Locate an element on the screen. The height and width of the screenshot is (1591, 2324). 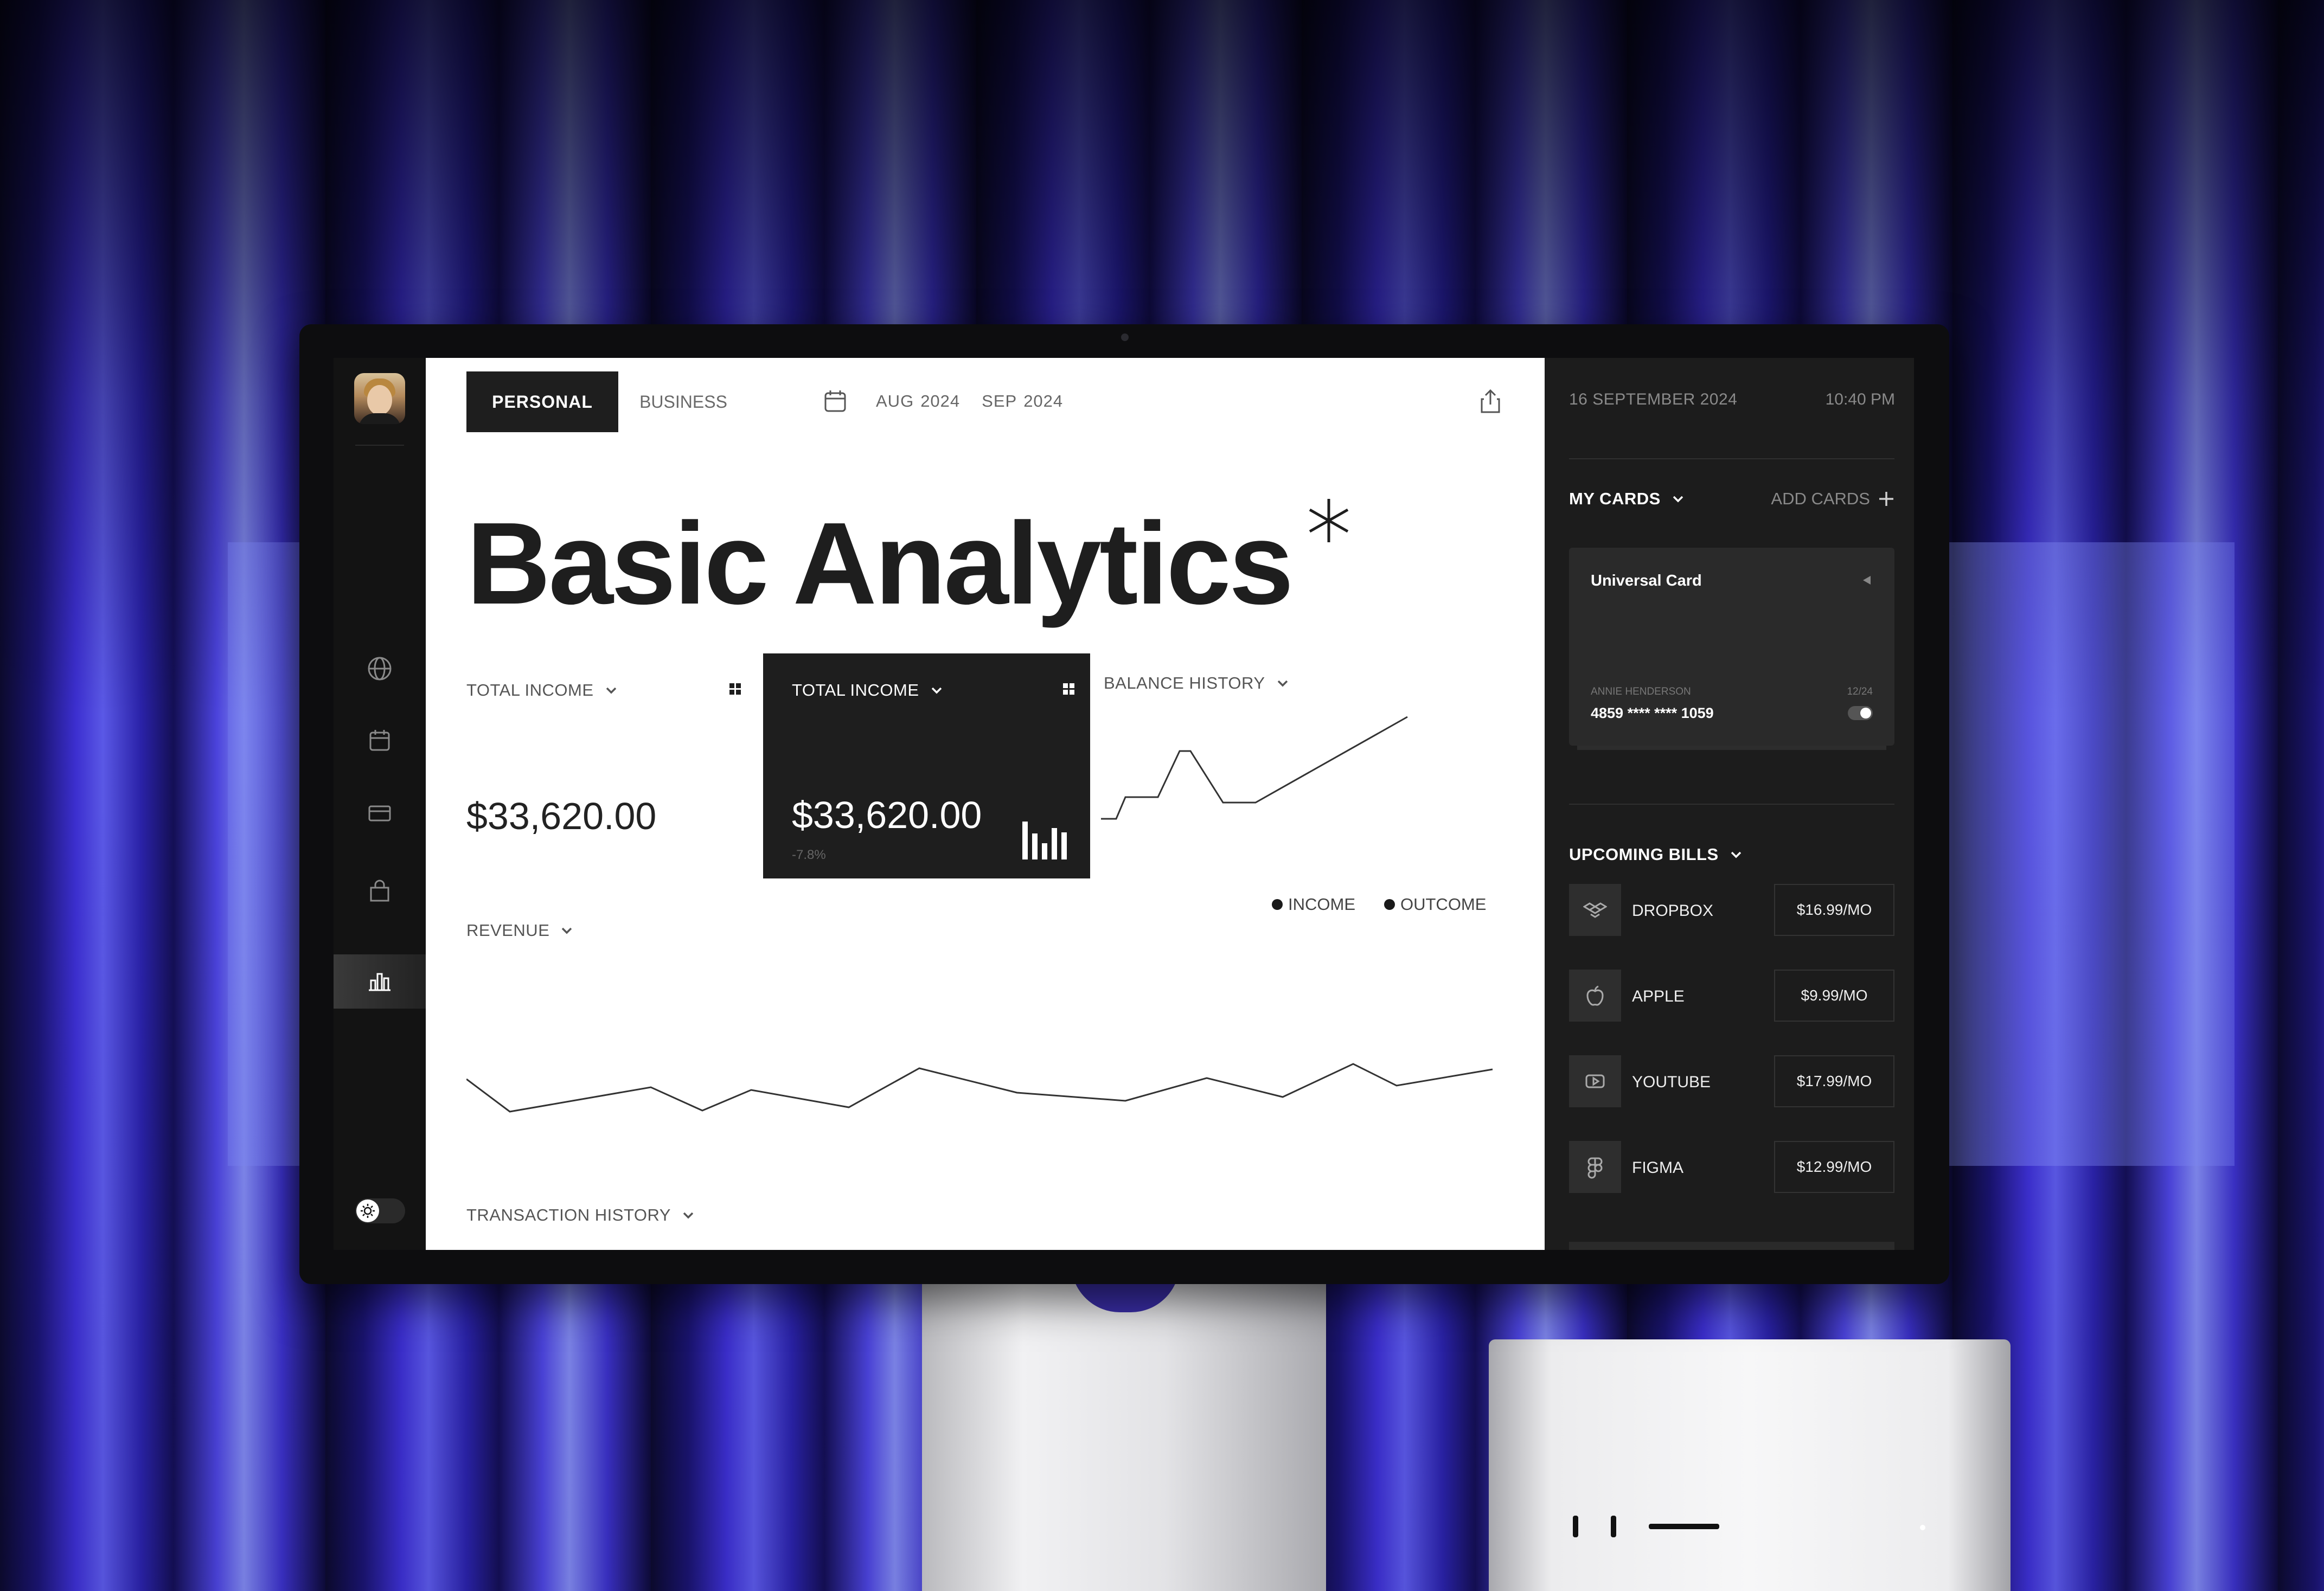
avatar is located at coordinates (379, 398).